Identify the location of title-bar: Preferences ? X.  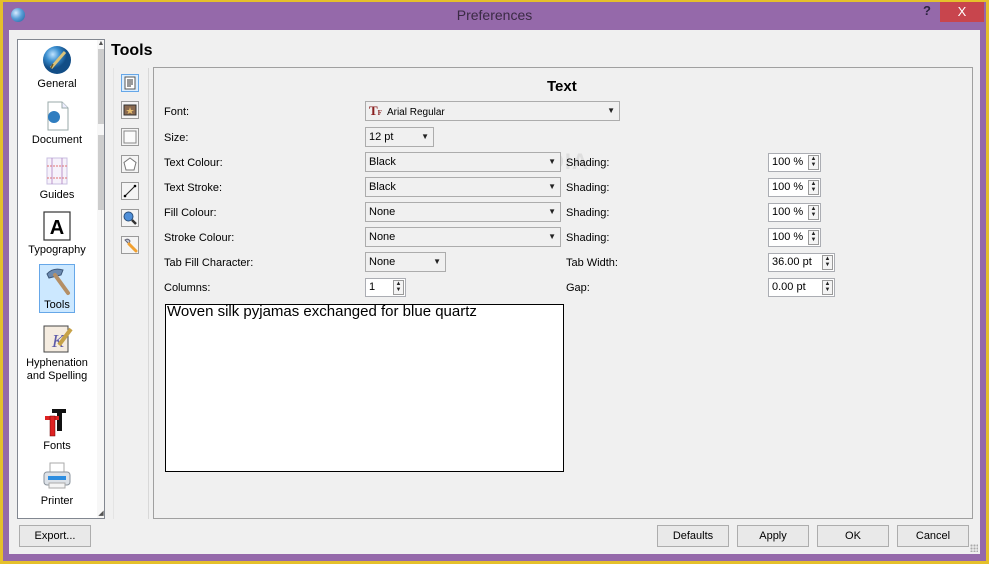
(494, 16).